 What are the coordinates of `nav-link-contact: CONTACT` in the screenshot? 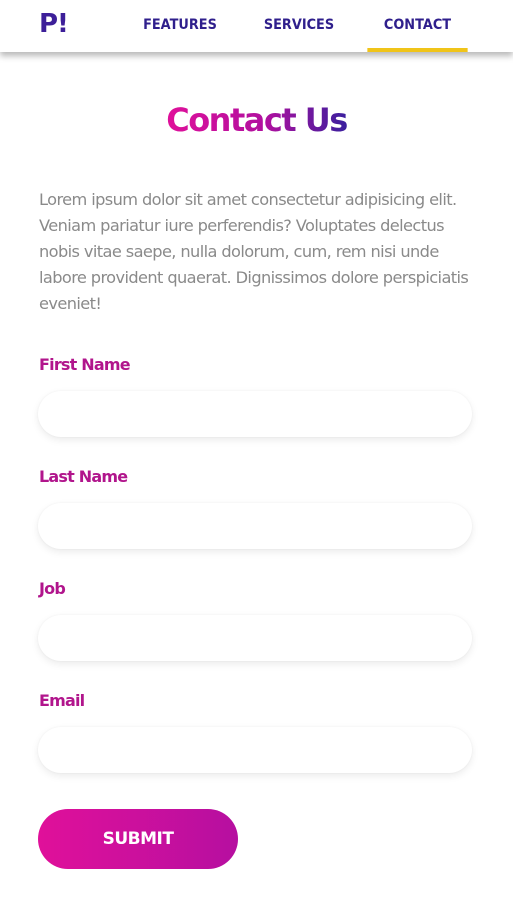 It's located at (417, 26).